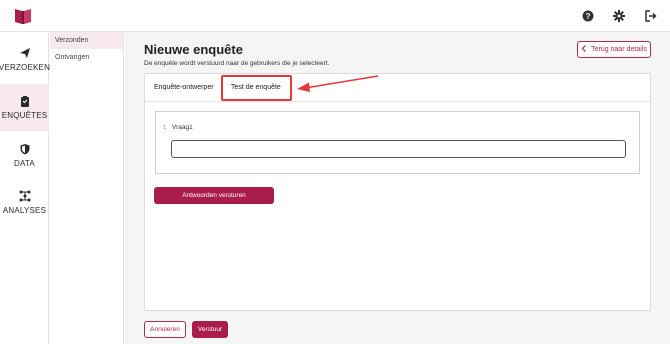 This screenshot has width=670, height=344. I want to click on tab-bar: Enquête-ontwerper Test de enquête, so click(397, 88).